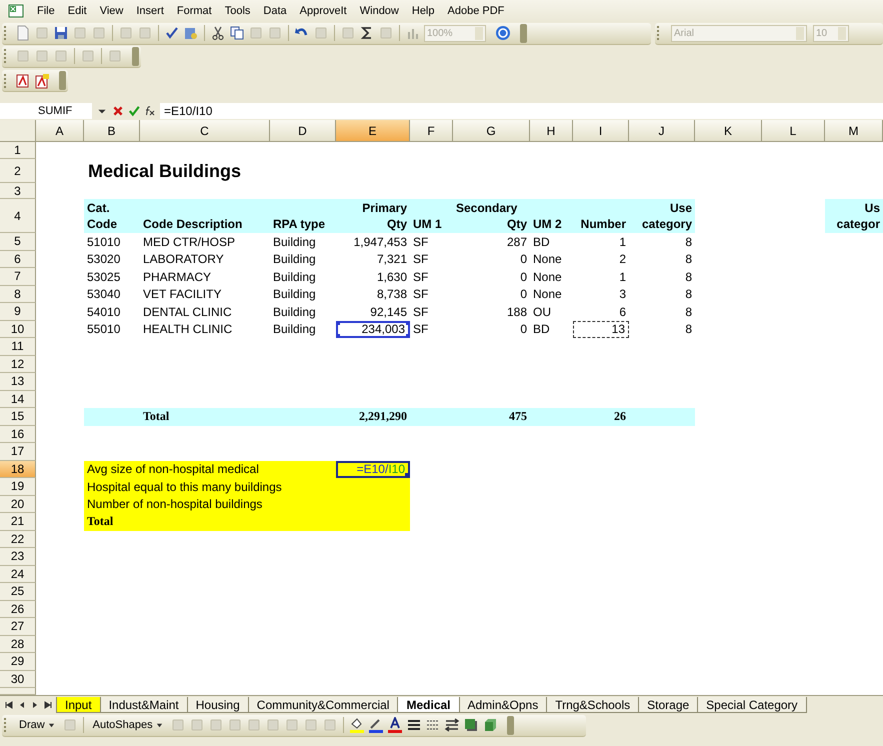 The height and width of the screenshot is (746, 883). I want to click on menu-item: File, so click(46, 11).